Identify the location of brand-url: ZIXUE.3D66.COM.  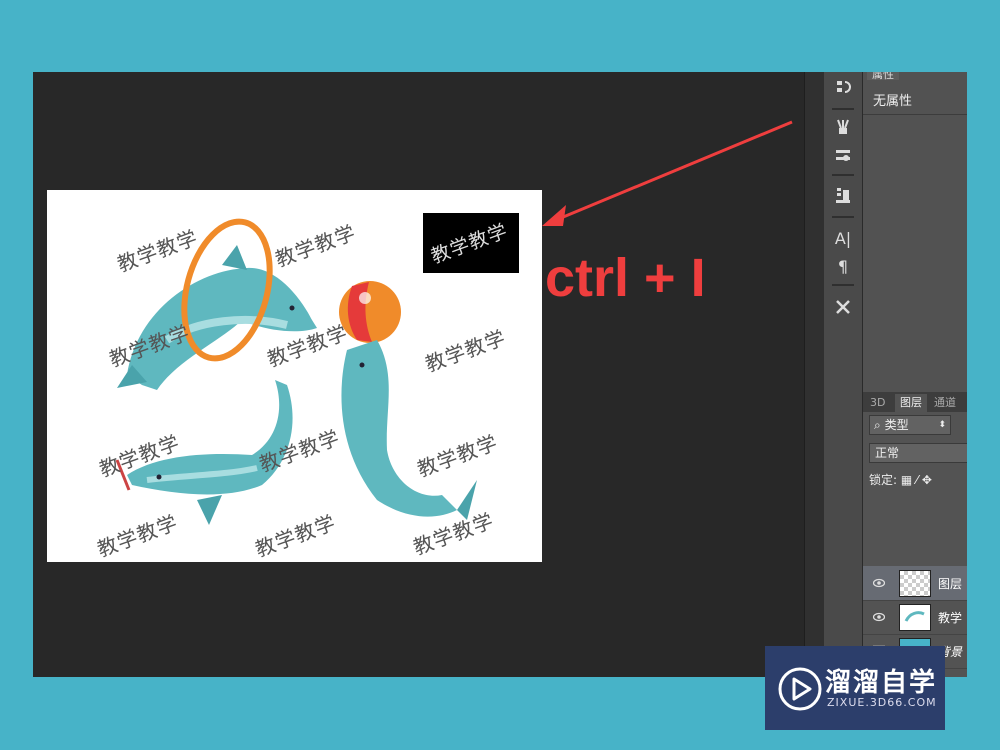
(882, 702).